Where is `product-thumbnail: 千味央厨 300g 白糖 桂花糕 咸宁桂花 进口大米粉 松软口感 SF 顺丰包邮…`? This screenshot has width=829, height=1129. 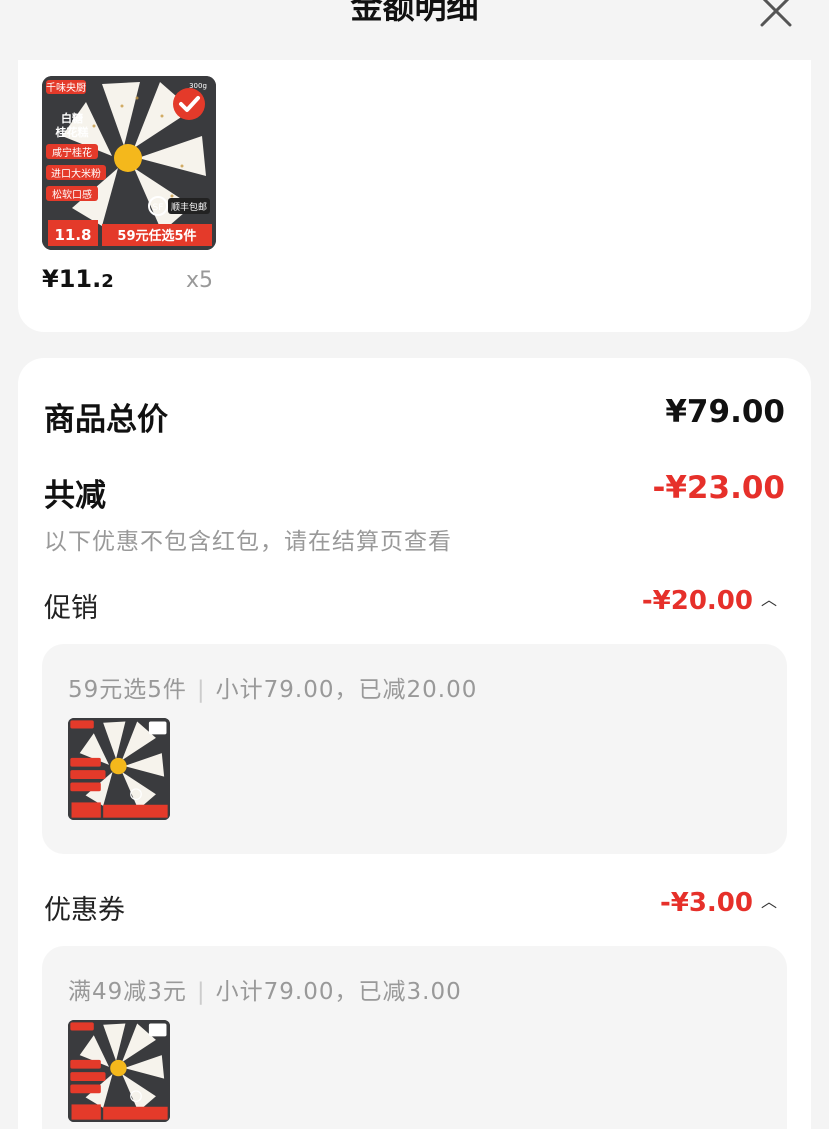
product-thumbnail: 千味央厨 300g 白糖 桂花糕 咸宁桂花 进口大米粉 松软口感 SF 顺丰包邮… is located at coordinates (129, 163).